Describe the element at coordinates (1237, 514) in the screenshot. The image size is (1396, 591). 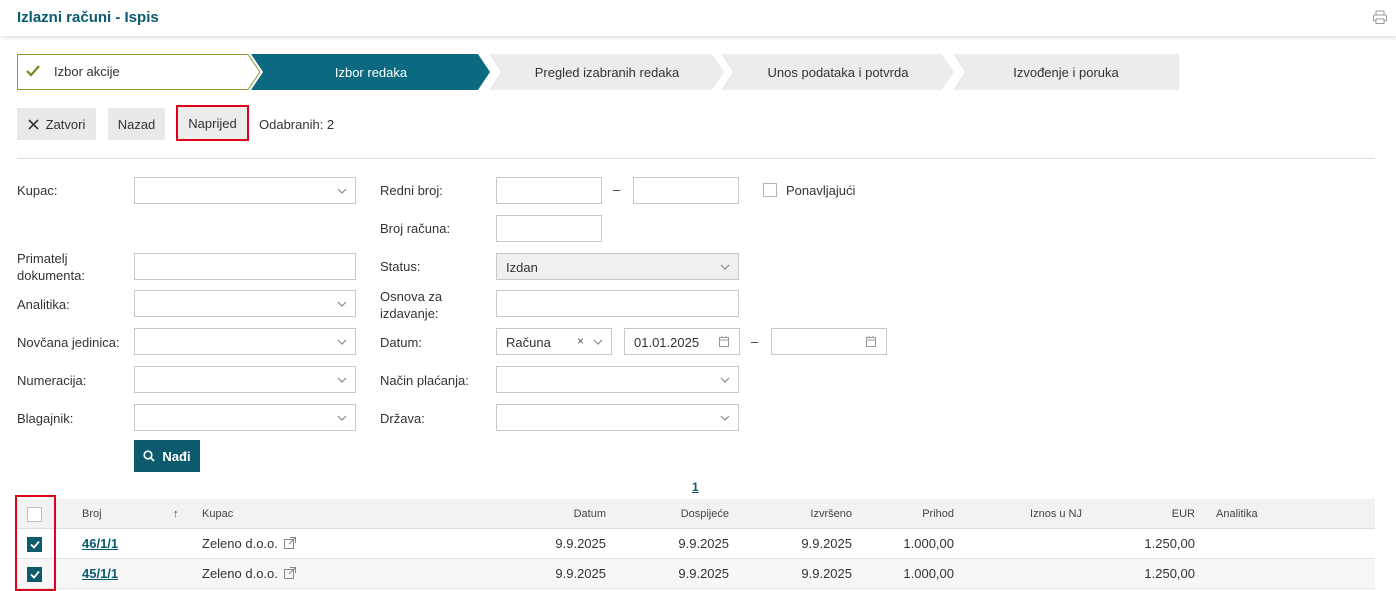
I see `col-analitika: Analitika` at that location.